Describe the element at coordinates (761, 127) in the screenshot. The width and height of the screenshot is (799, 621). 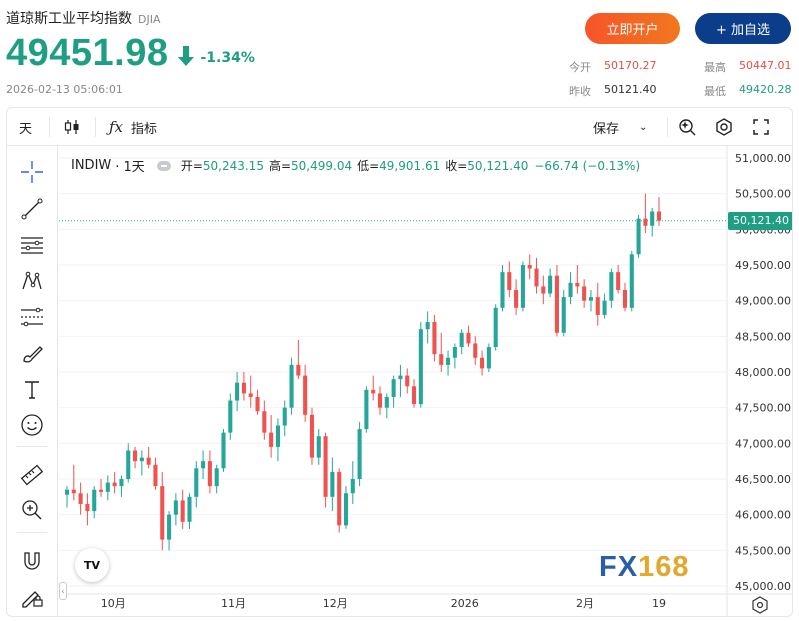
I see `fullscreen-button` at that location.